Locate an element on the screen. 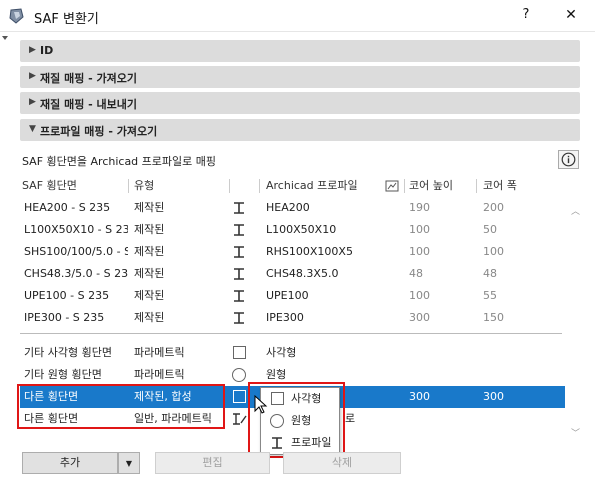 Image resolution: width=595 pixels, height=478 pixels. info-icon is located at coordinates (568, 159).